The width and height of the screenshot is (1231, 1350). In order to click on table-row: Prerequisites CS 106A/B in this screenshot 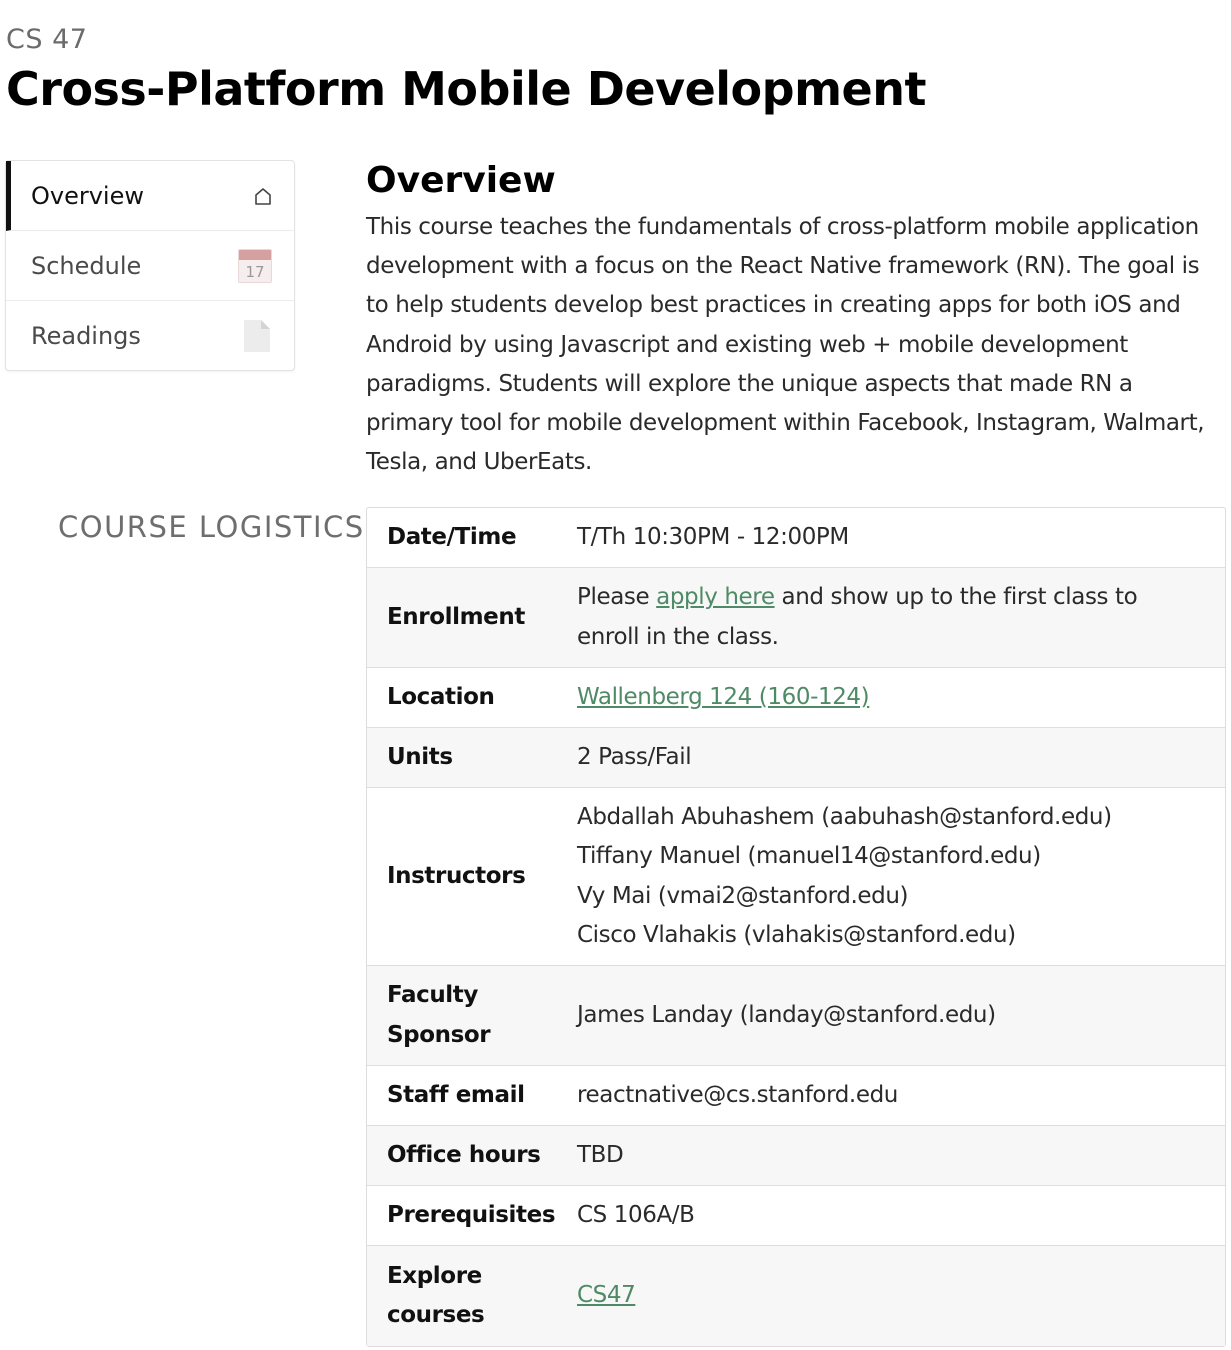, I will do `click(796, 1216)`.